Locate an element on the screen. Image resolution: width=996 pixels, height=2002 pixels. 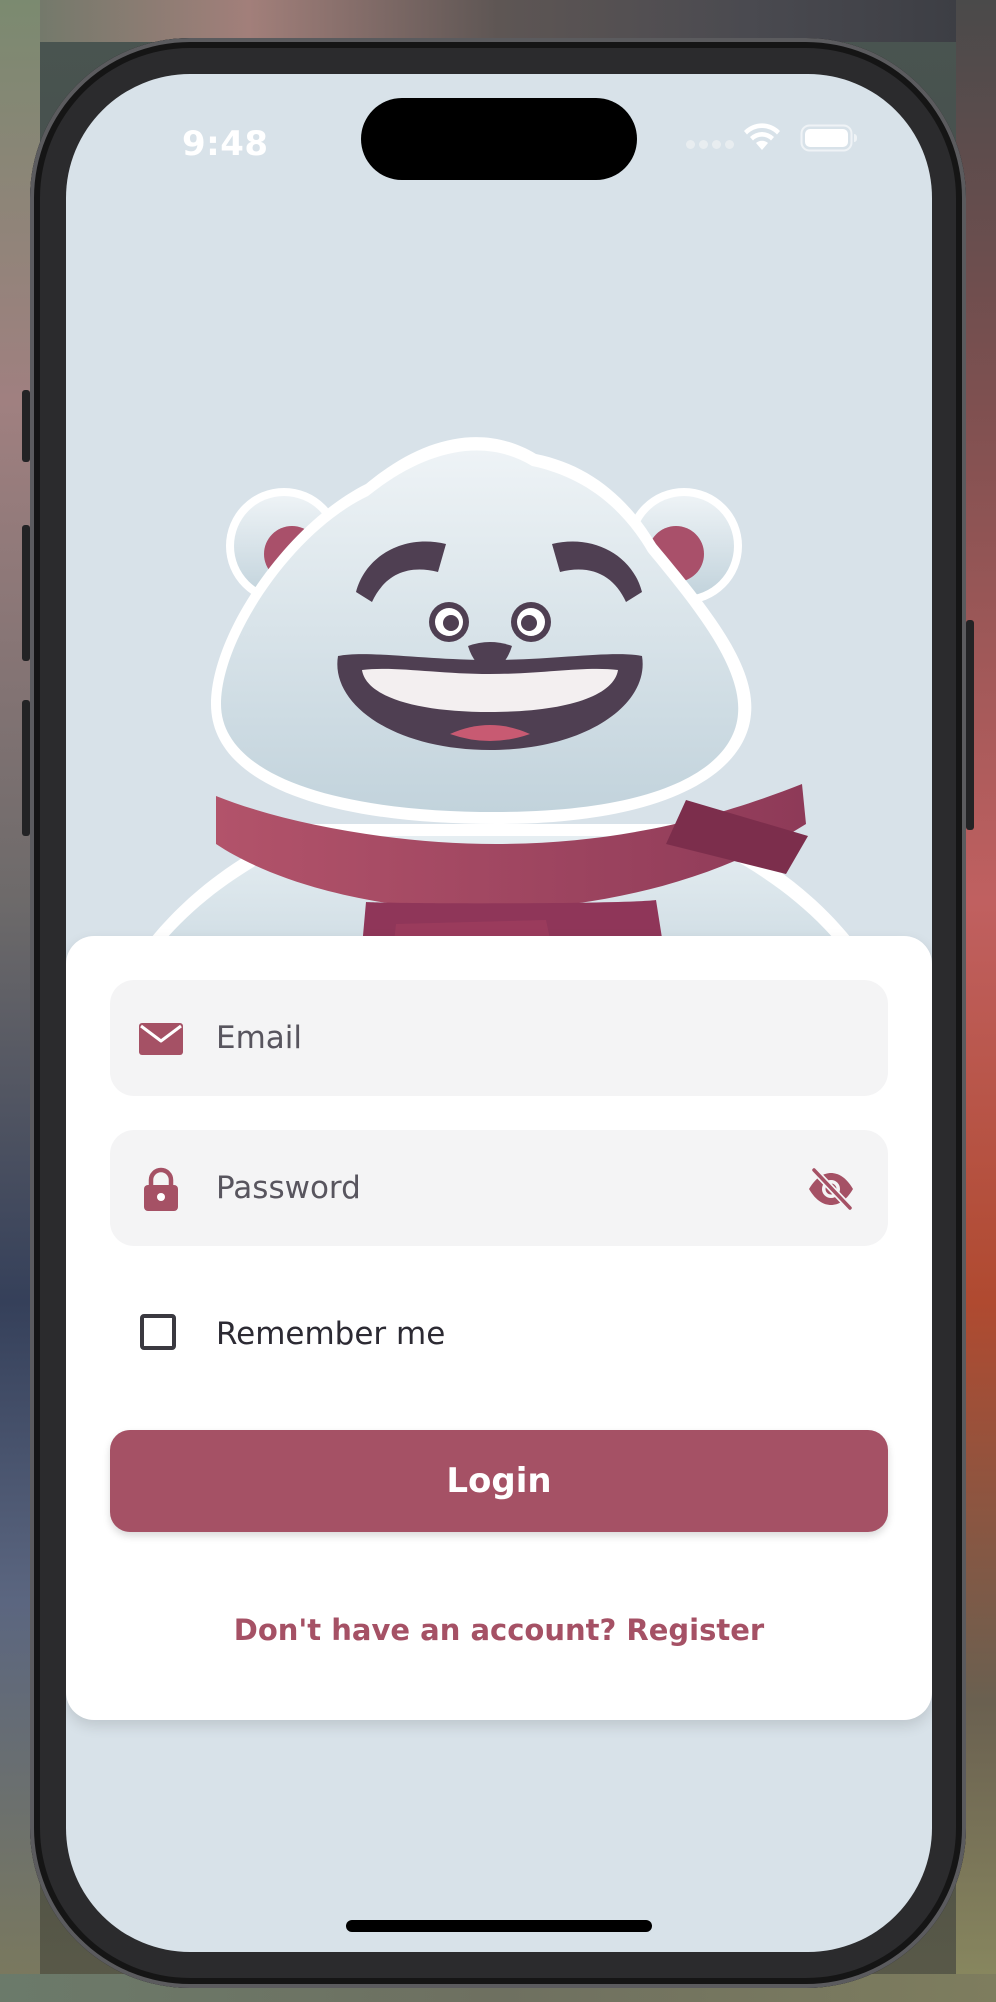
remember-me-row: Remember me is located at coordinates (340, 1336).